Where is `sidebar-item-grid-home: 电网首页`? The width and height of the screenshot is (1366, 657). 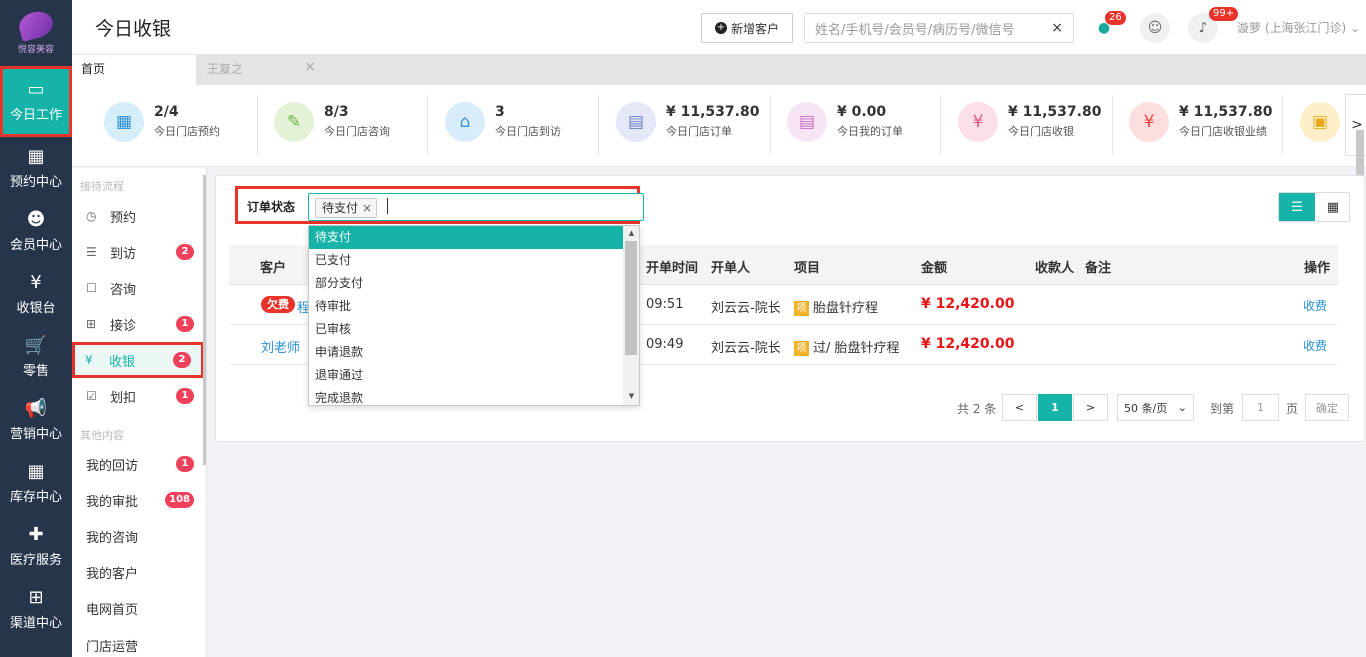
sidebar-item-grid-home: 电网首页 is located at coordinates (138, 608).